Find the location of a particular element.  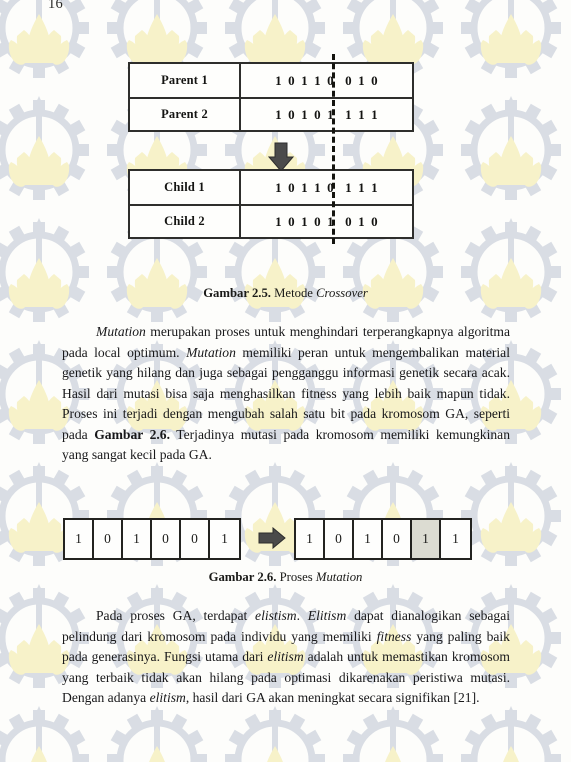

row-label: Parent 1 is located at coordinates (185, 80).